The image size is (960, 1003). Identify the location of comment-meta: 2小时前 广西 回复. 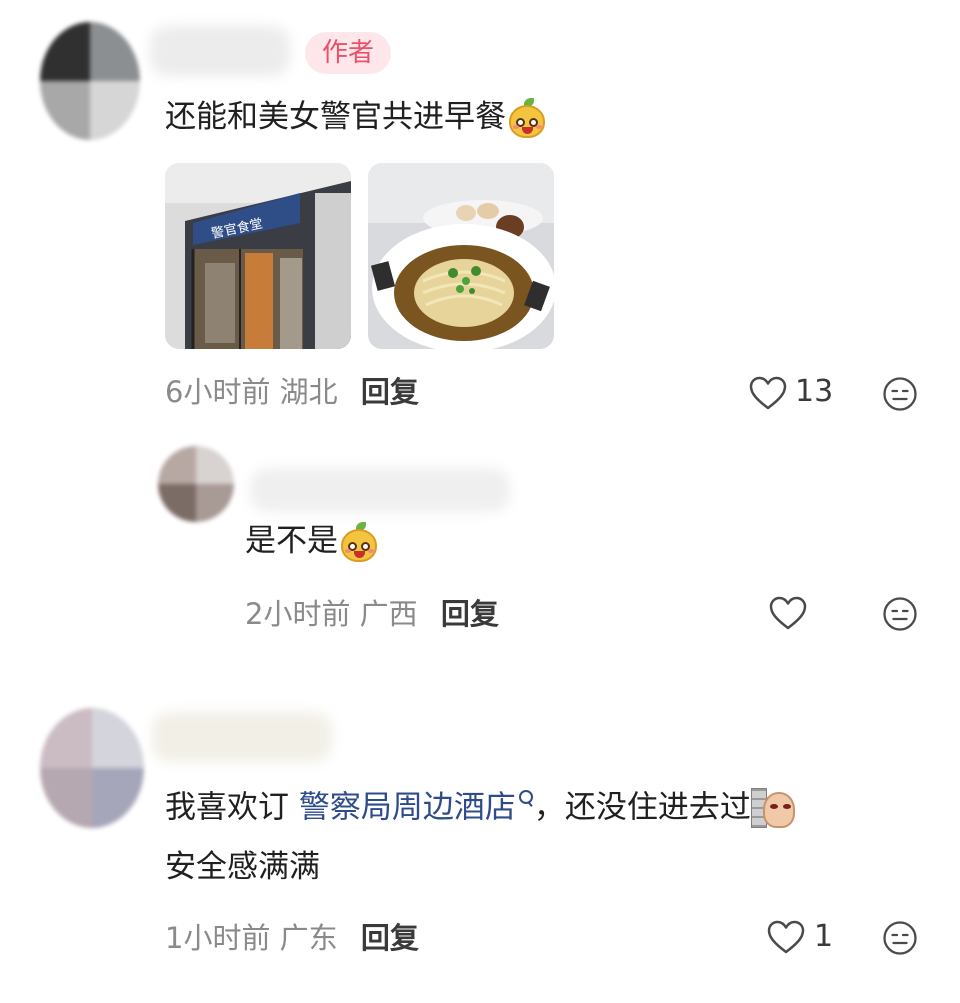
(372, 614).